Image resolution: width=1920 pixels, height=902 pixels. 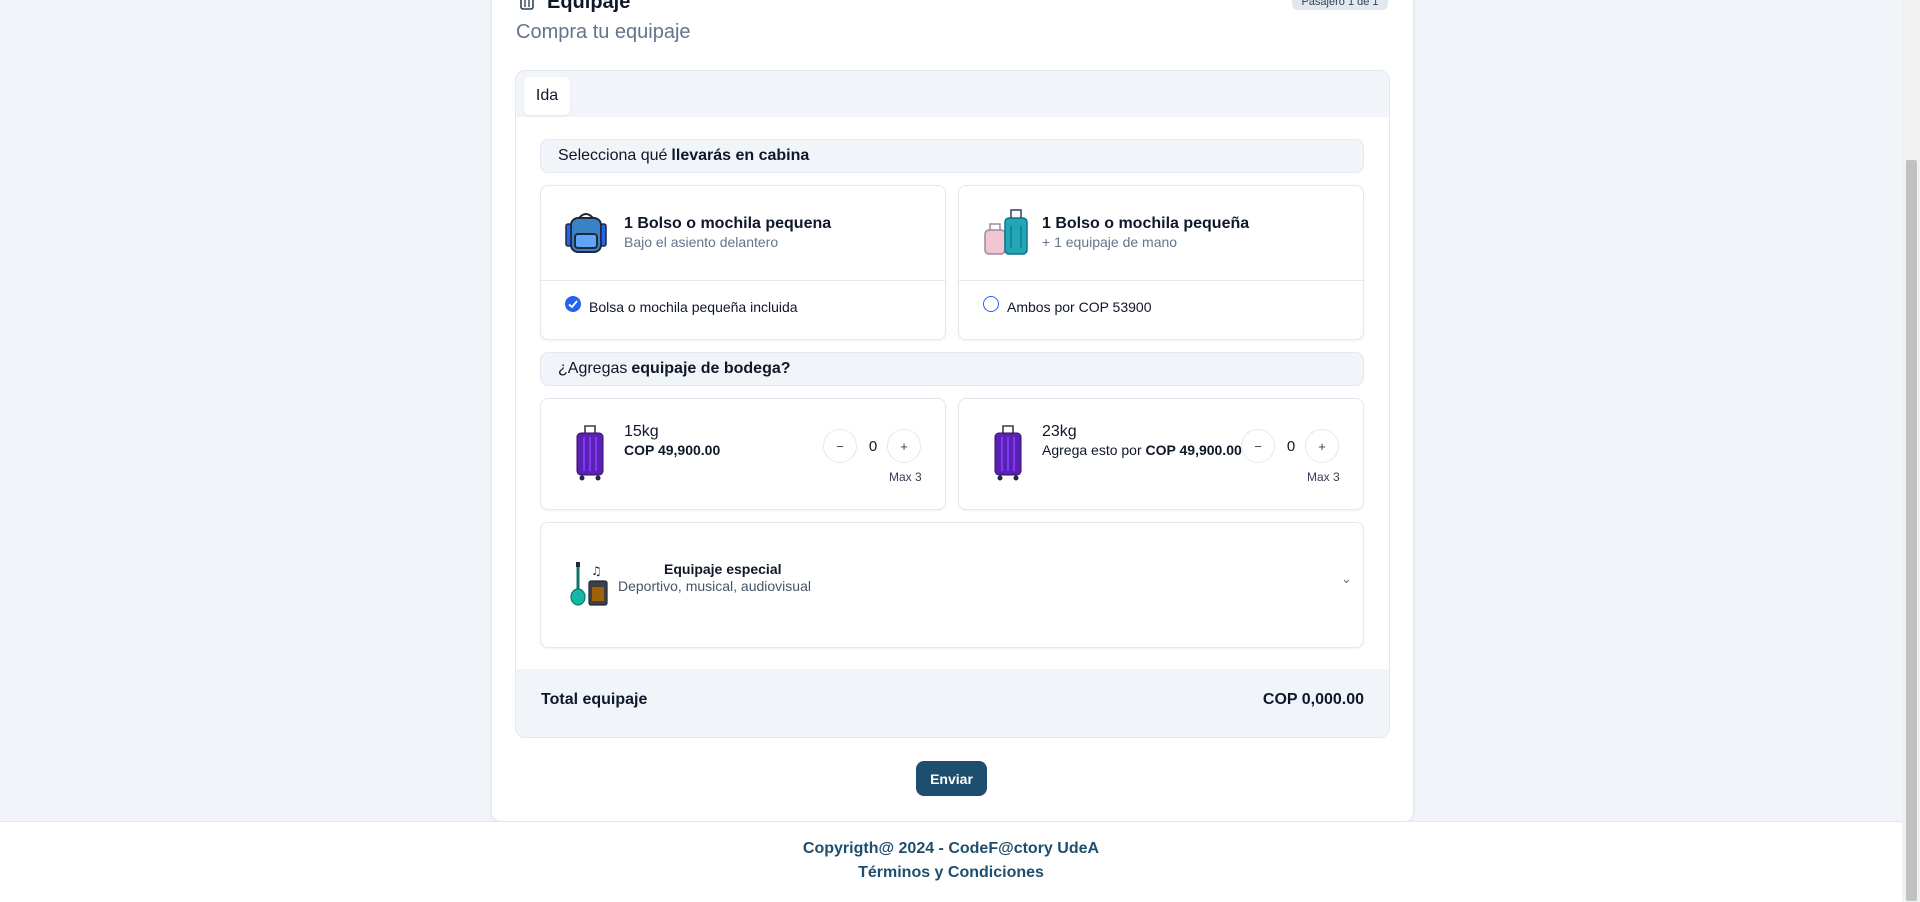 I want to click on tab-ida: Ida, so click(x=547, y=96).